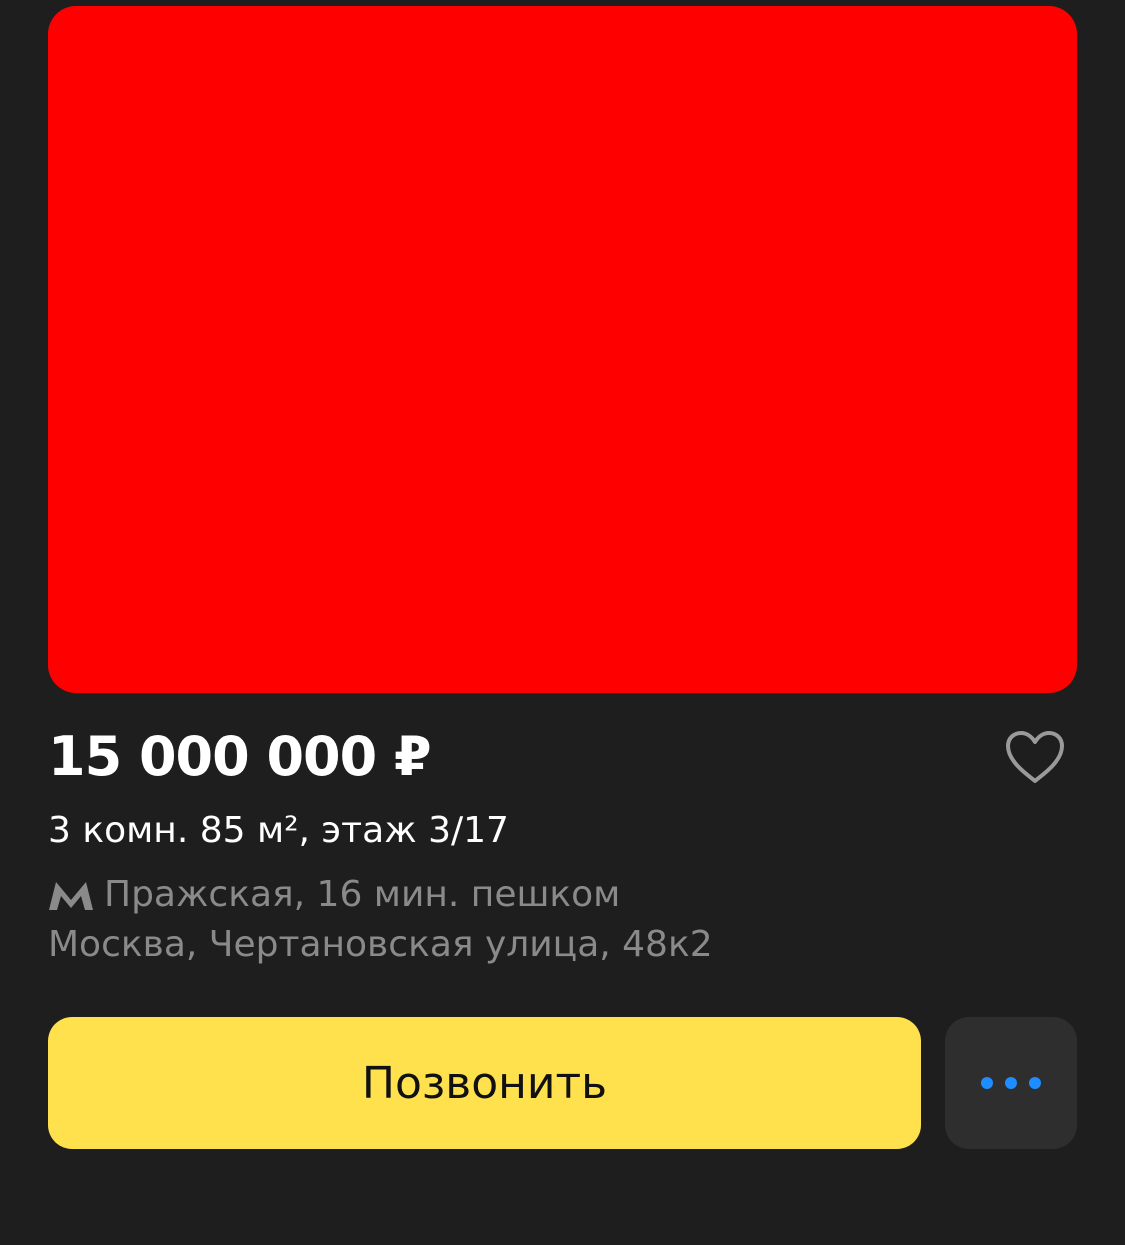 This screenshot has width=1125, height=1245. I want to click on metro-icon, so click(71, 895).